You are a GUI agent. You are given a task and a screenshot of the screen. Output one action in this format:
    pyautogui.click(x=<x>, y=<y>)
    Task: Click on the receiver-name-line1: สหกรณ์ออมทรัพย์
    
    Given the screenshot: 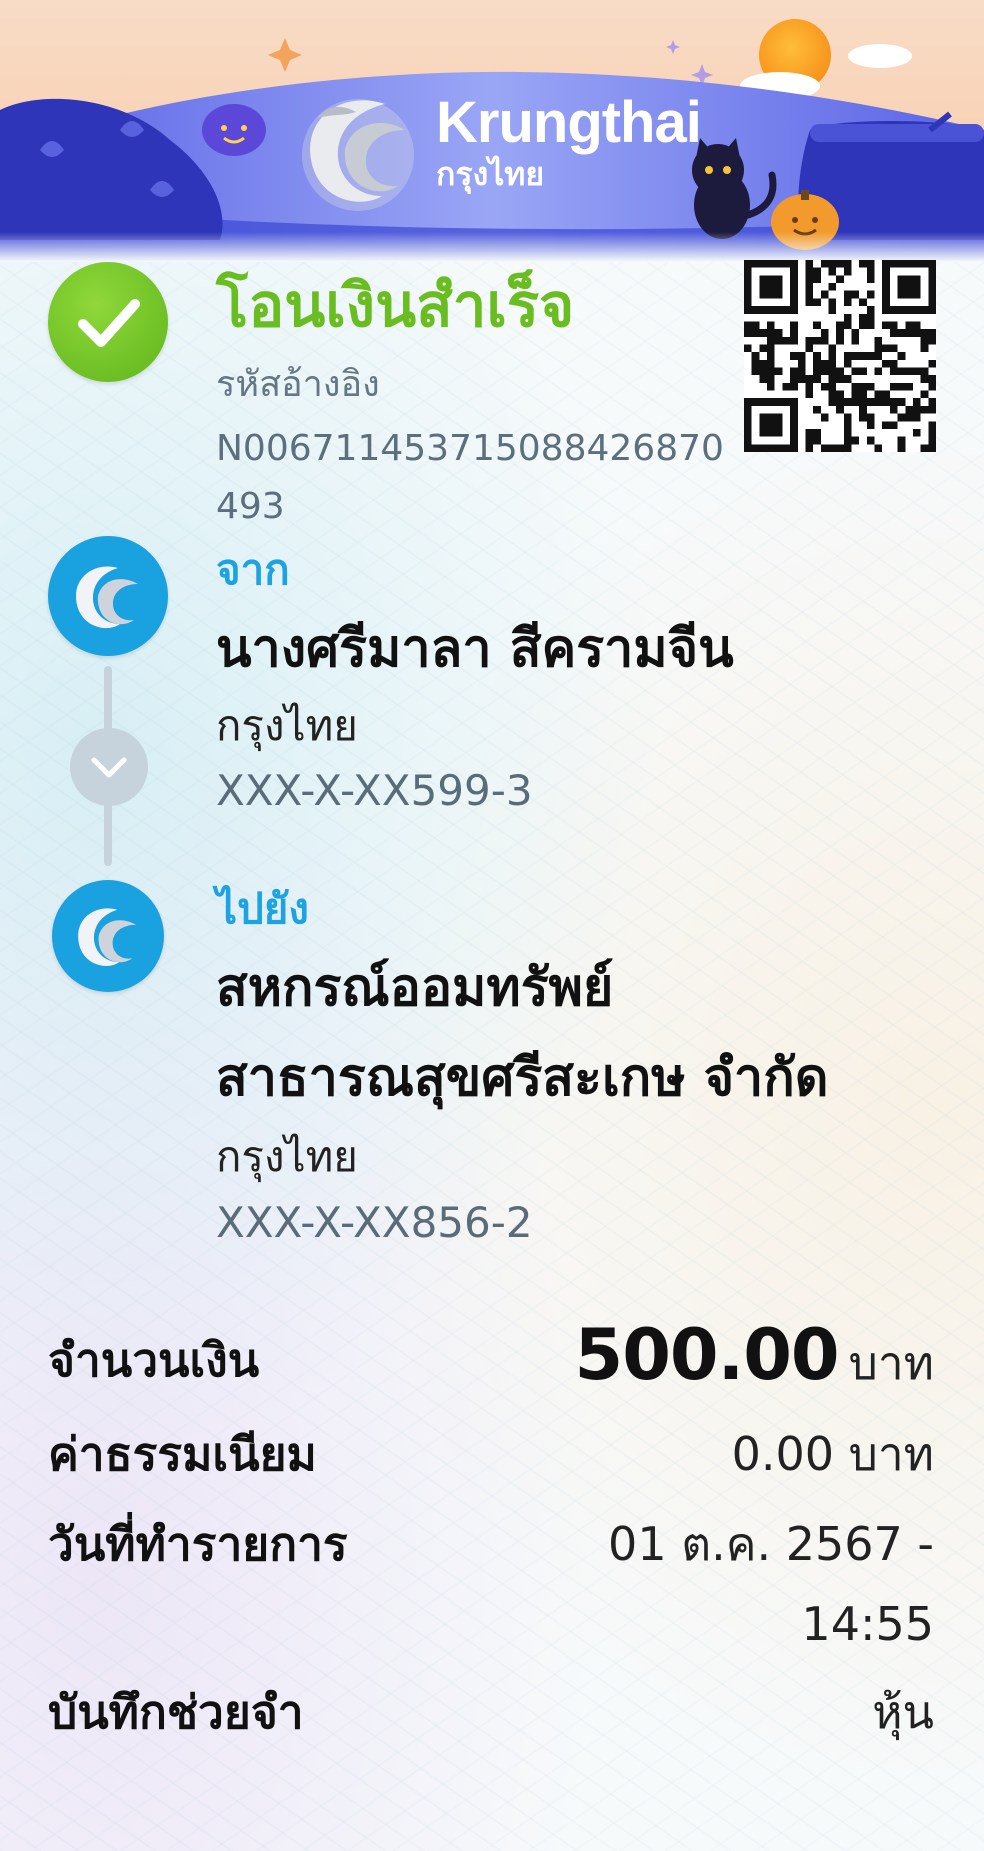 What is the action you would take?
    pyautogui.click(x=415, y=988)
    